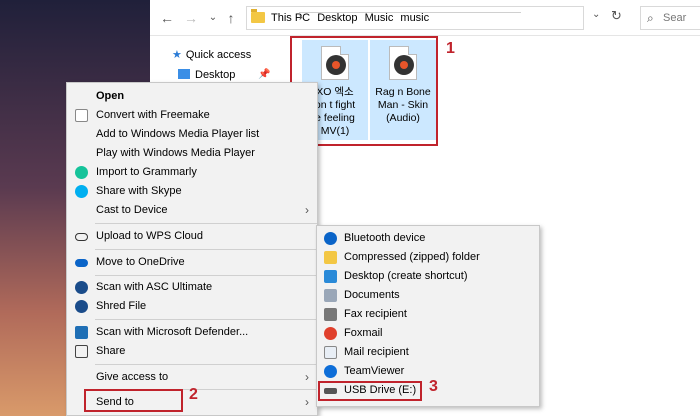 This screenshot has height=416, width=700. Describe the element at coordinates (330, 257) in the screenshot. I see `zip-folder-icon` at that location.